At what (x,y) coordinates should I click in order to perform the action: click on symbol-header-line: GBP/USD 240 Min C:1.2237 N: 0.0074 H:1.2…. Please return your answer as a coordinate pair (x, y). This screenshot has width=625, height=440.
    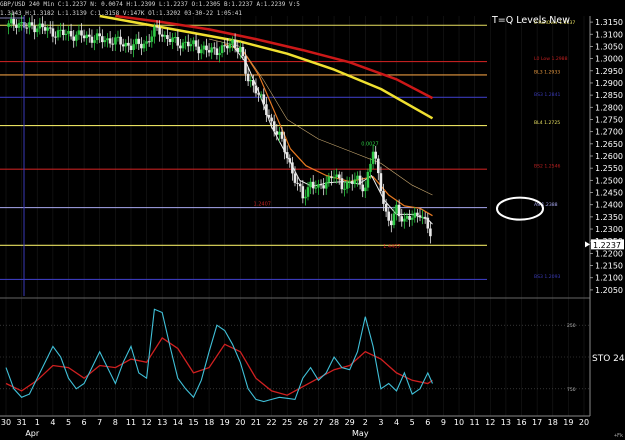
    Looking at the image, I should click on (150, 4).